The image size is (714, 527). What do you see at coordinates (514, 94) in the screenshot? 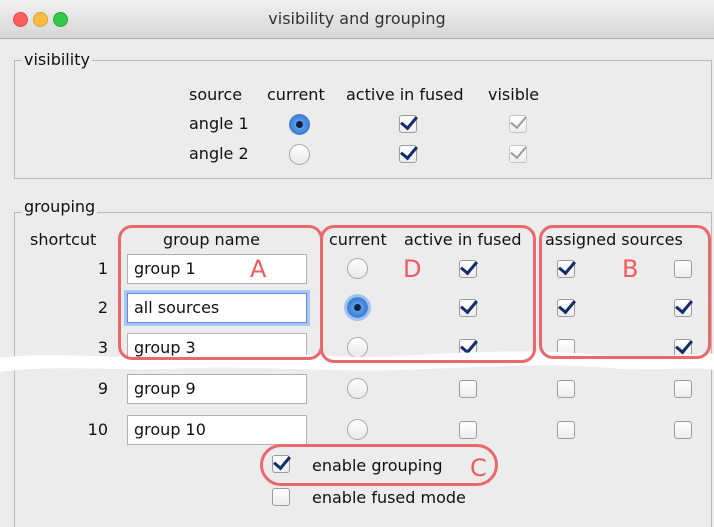
I see `visibility-visible-header: visible` at bounding box center [514, 94].